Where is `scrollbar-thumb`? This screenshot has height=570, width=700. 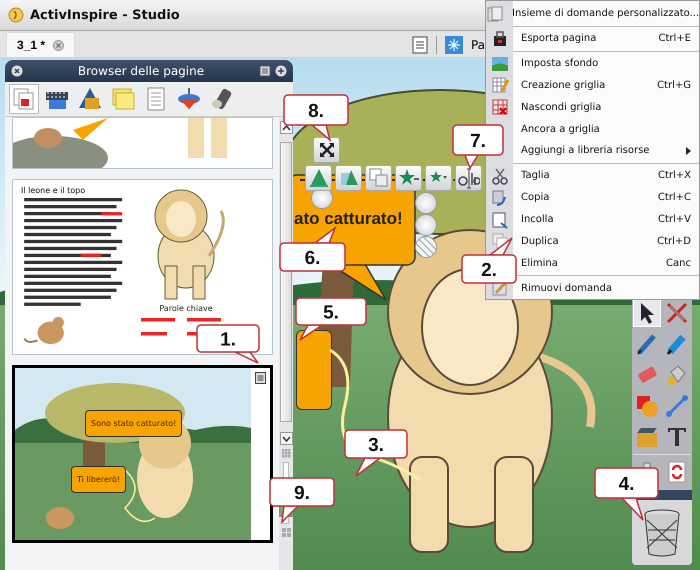 scrollbar-thumb is located at coordinates (286, 282).